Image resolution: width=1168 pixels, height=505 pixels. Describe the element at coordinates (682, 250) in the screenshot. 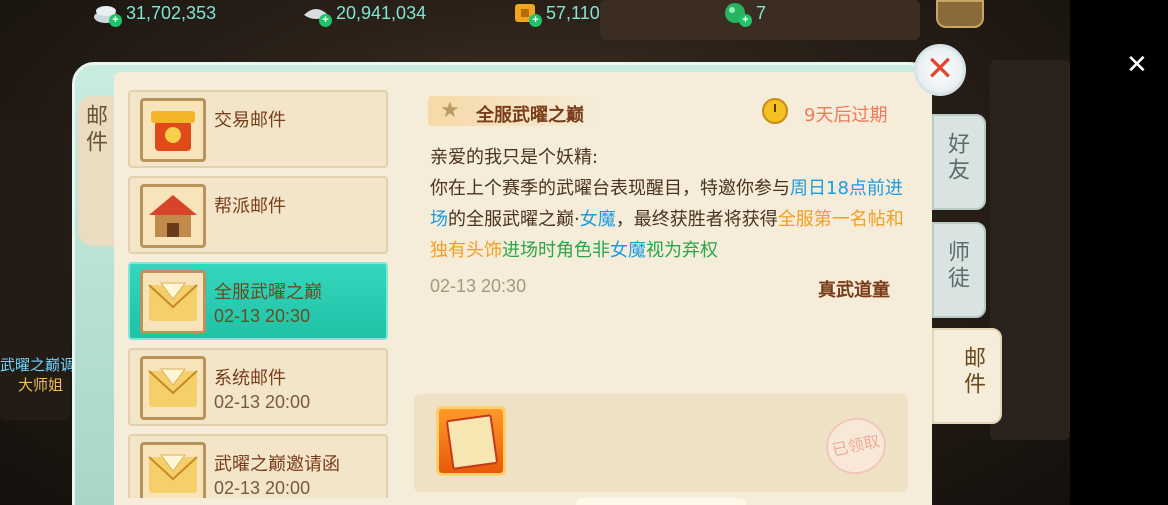

I see `body-text-highlight: 视为弃权` at that location.